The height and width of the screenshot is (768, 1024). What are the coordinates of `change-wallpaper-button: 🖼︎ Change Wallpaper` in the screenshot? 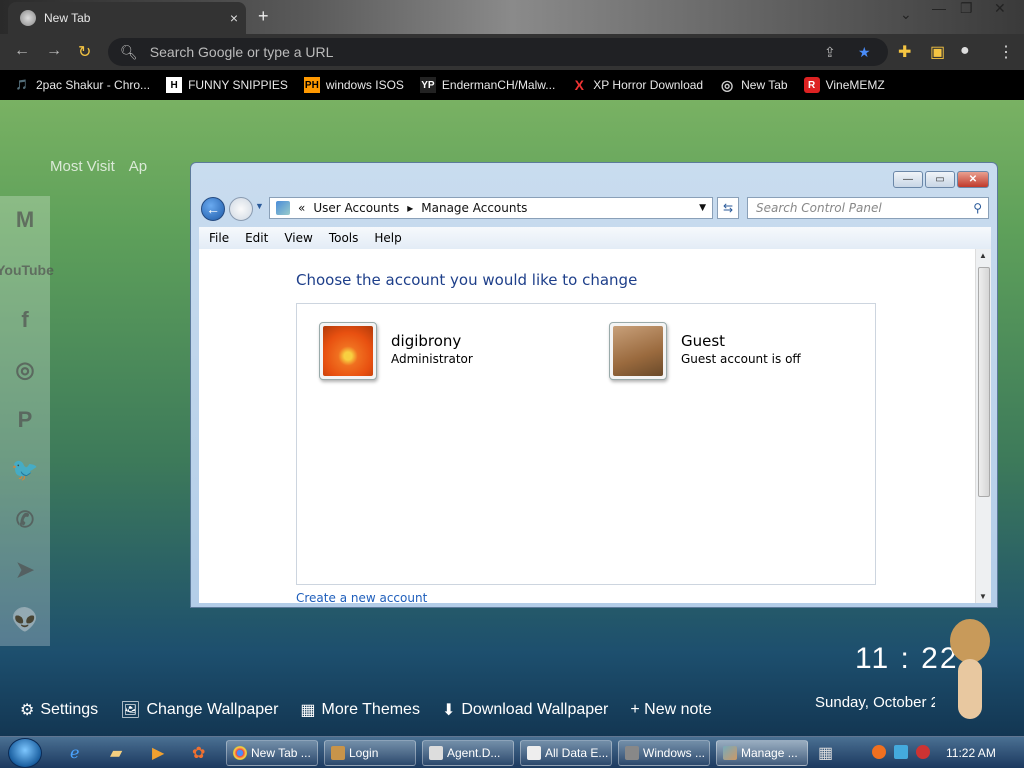 It's located at (199, 710).